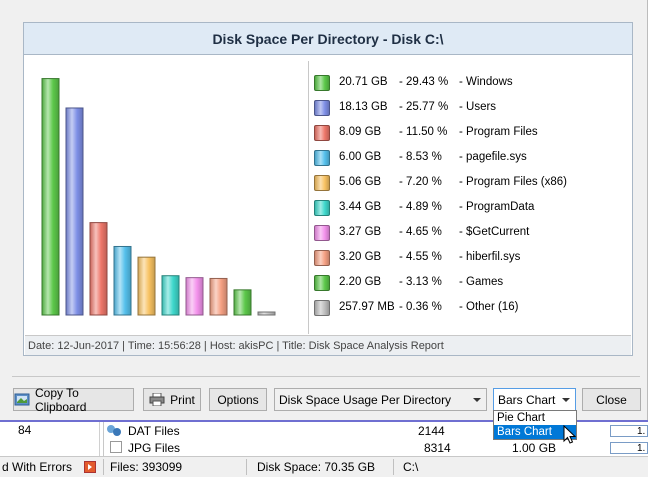  Describe the element at coordinates (326, 376) in the screenshot. I see `separator` at that location.